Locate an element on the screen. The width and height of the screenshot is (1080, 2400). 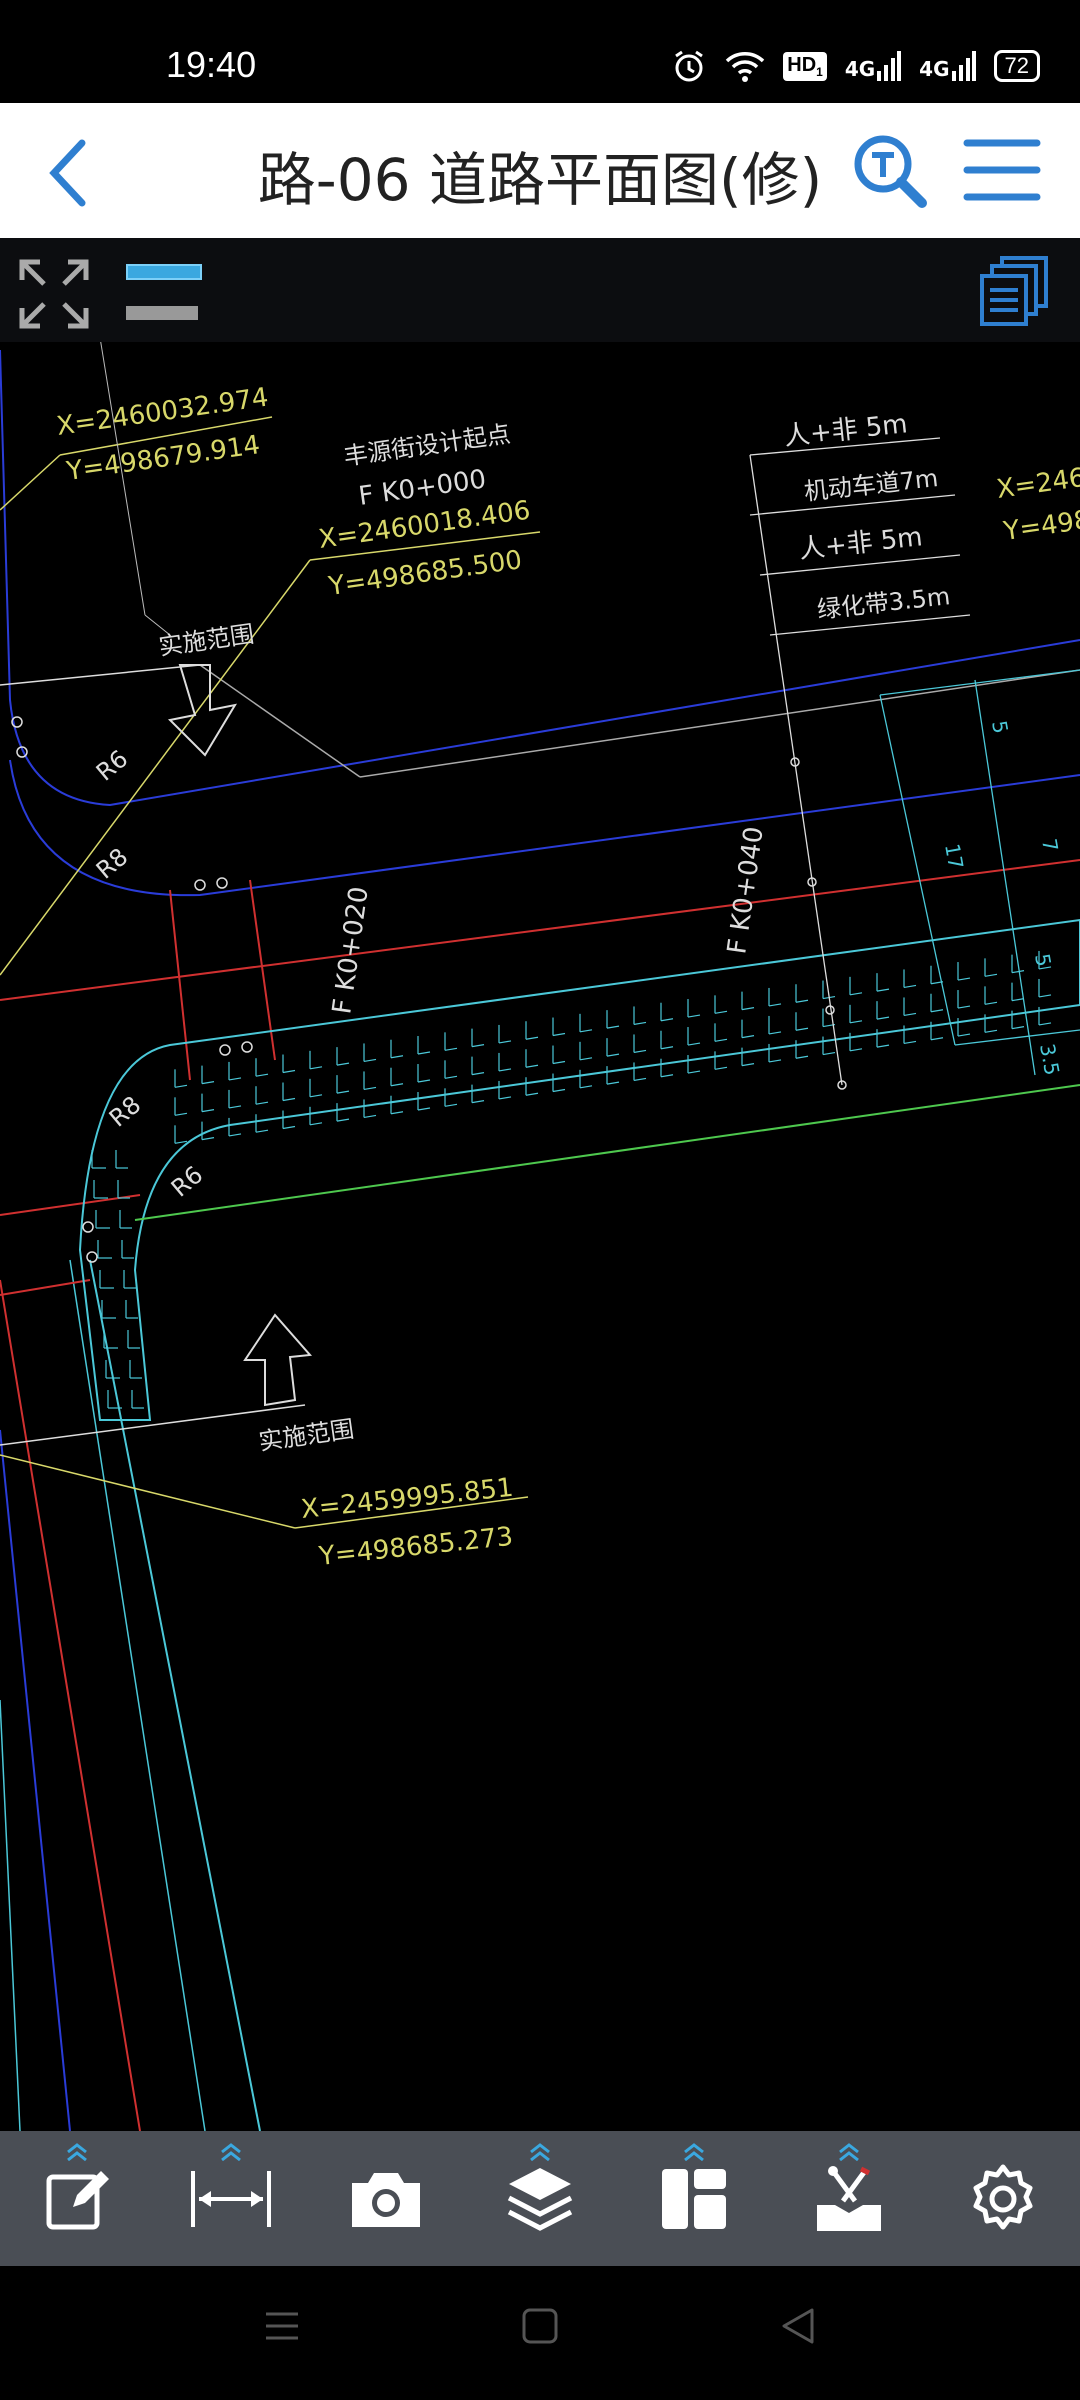
recent-apps-icon is located at coordinates (282, 2326).